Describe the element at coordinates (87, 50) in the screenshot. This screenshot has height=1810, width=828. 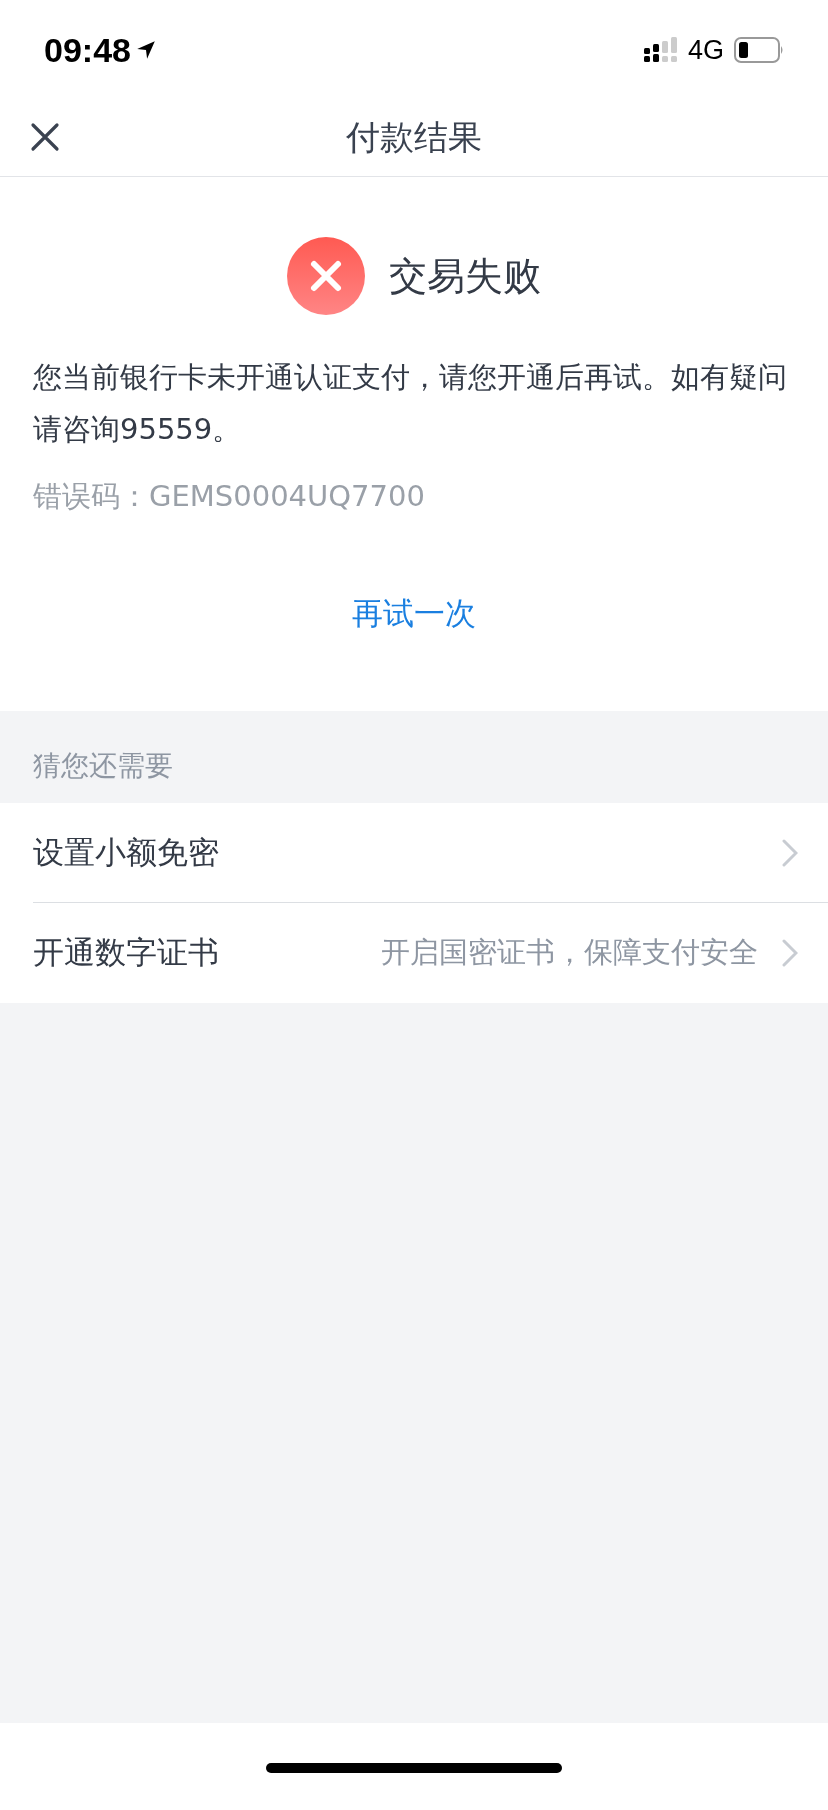
I see `status-time: 09:48` at that location.